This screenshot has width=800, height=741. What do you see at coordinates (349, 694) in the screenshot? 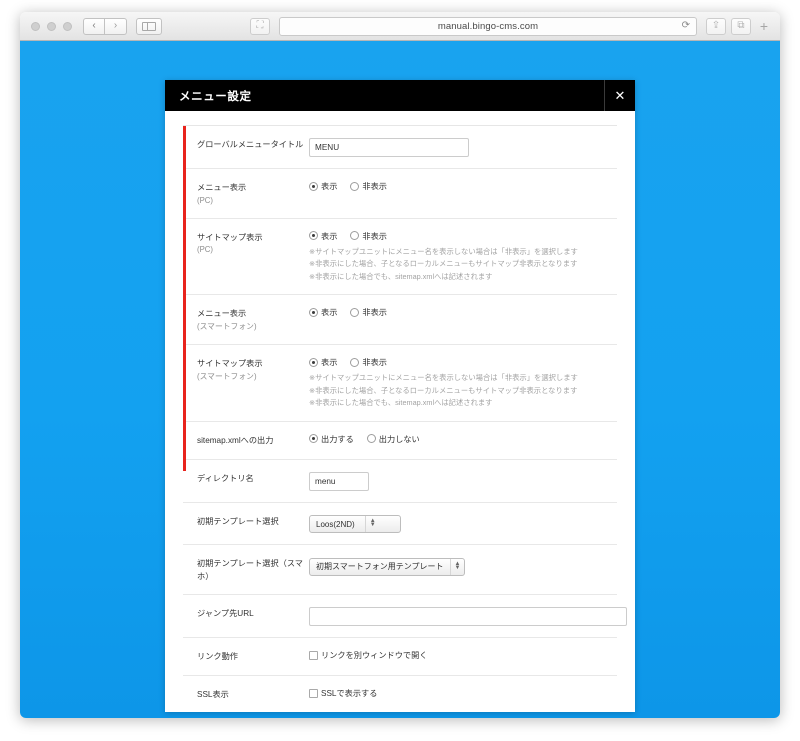
I see `checkbox-label: SSLで表示する` at bounding box center [349, 694].